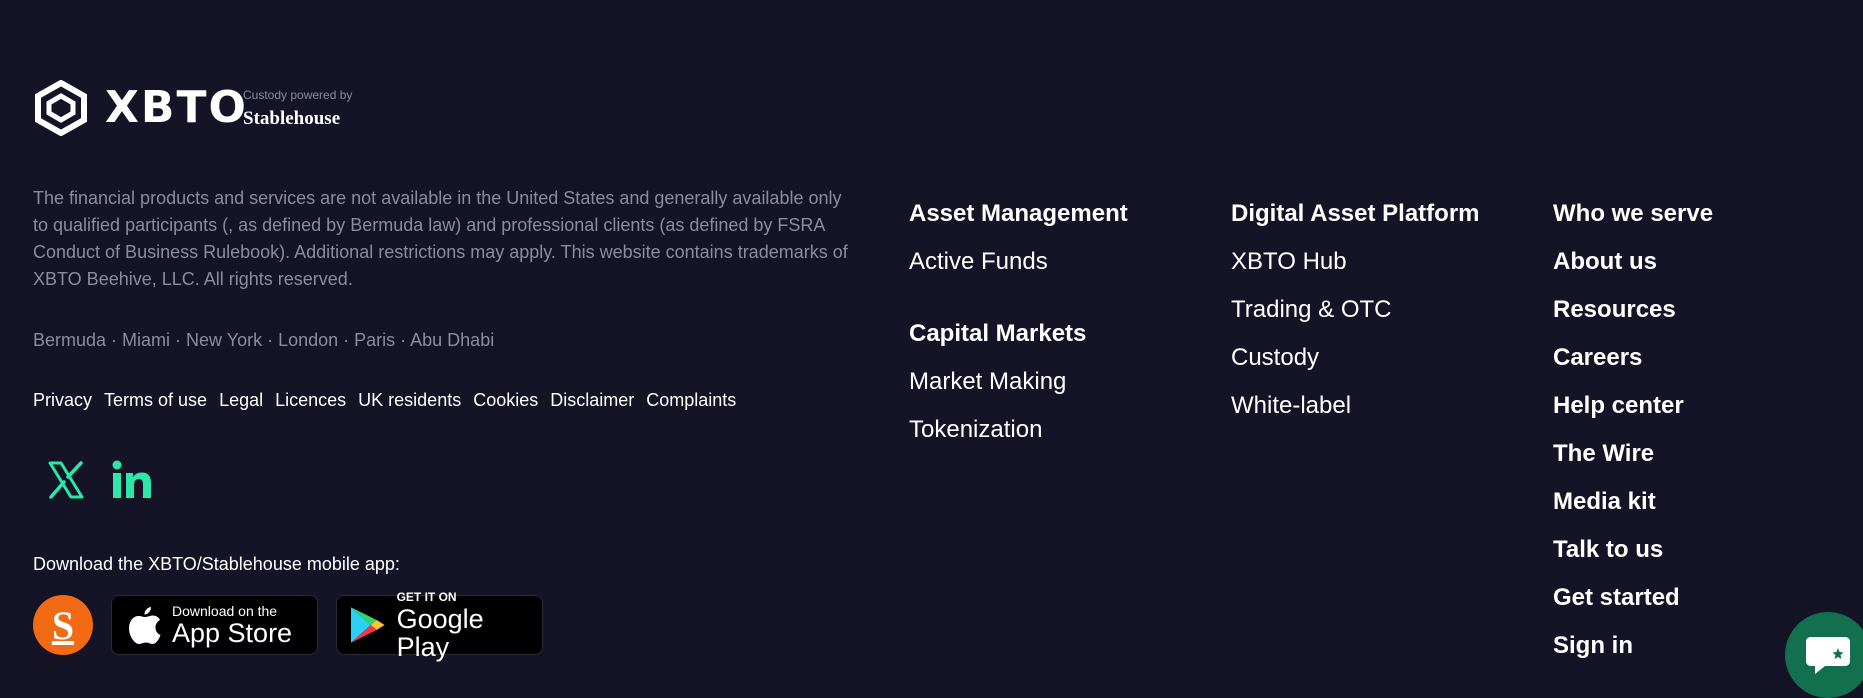 The height and width of the screenshot is (698, 1863). Describe the element at coordinates (1633, 598) in the screenshot. I see `nav-get-started: Get started` at that location.